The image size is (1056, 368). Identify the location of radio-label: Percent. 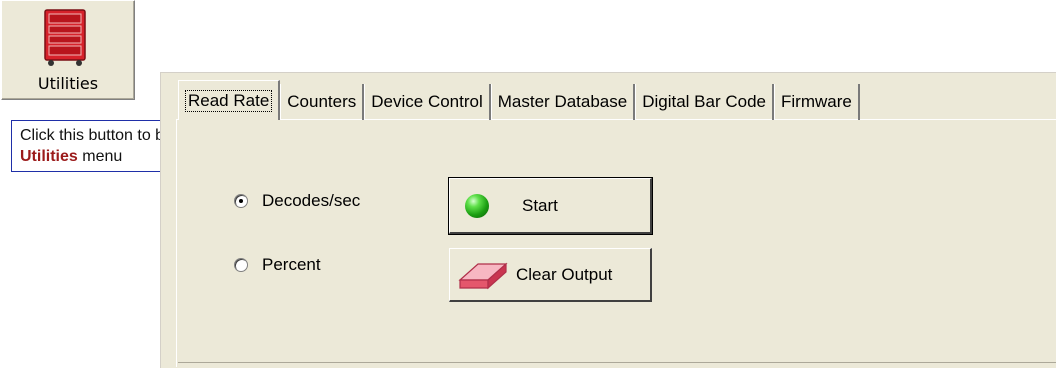
(291, 264).